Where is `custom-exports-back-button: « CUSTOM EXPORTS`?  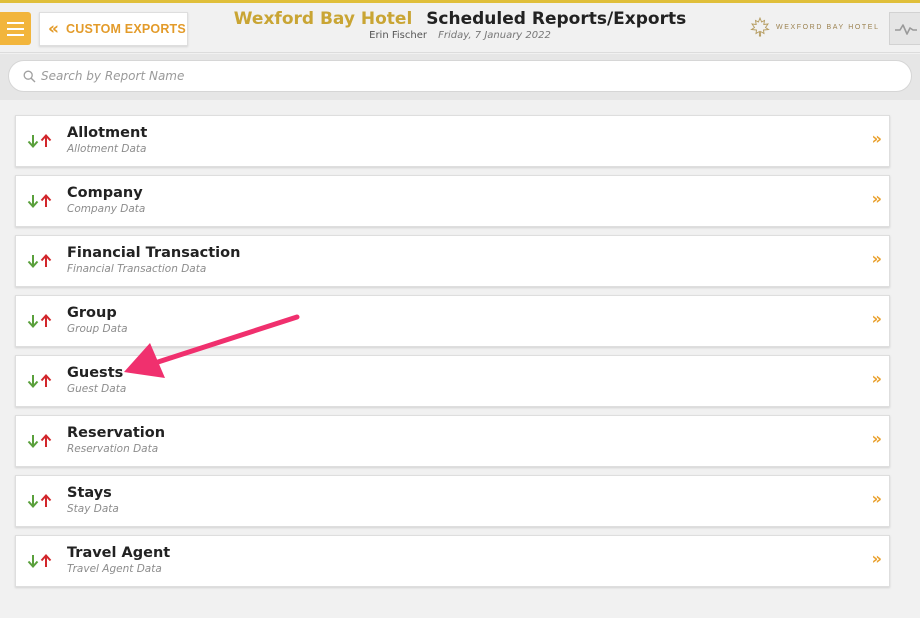
custom-exports-back-button: « CUSTOM EXPORTS is located at coordinates (113, 29).